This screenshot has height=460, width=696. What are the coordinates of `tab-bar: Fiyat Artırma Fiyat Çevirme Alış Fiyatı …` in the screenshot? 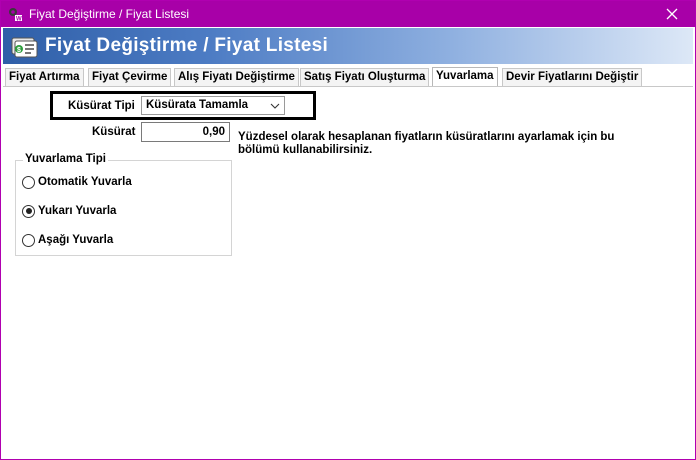 It's located at (348, 77).